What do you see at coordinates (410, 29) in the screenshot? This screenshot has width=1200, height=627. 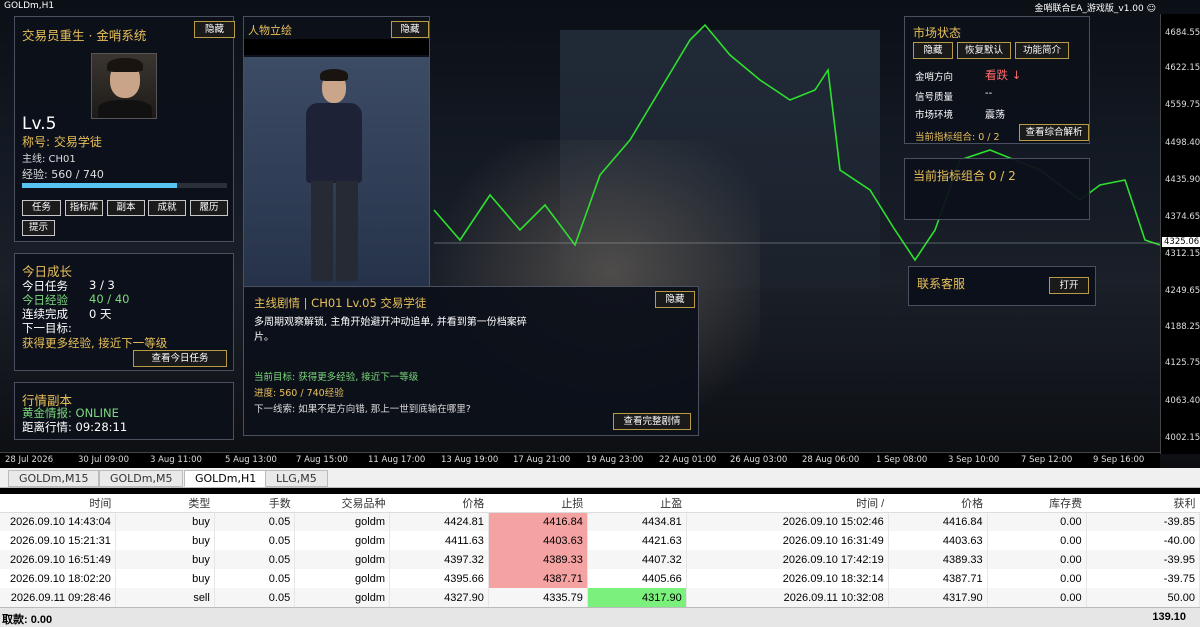 I see `portrait-hide-button: 隐藏` at bounding box center [410, 29].